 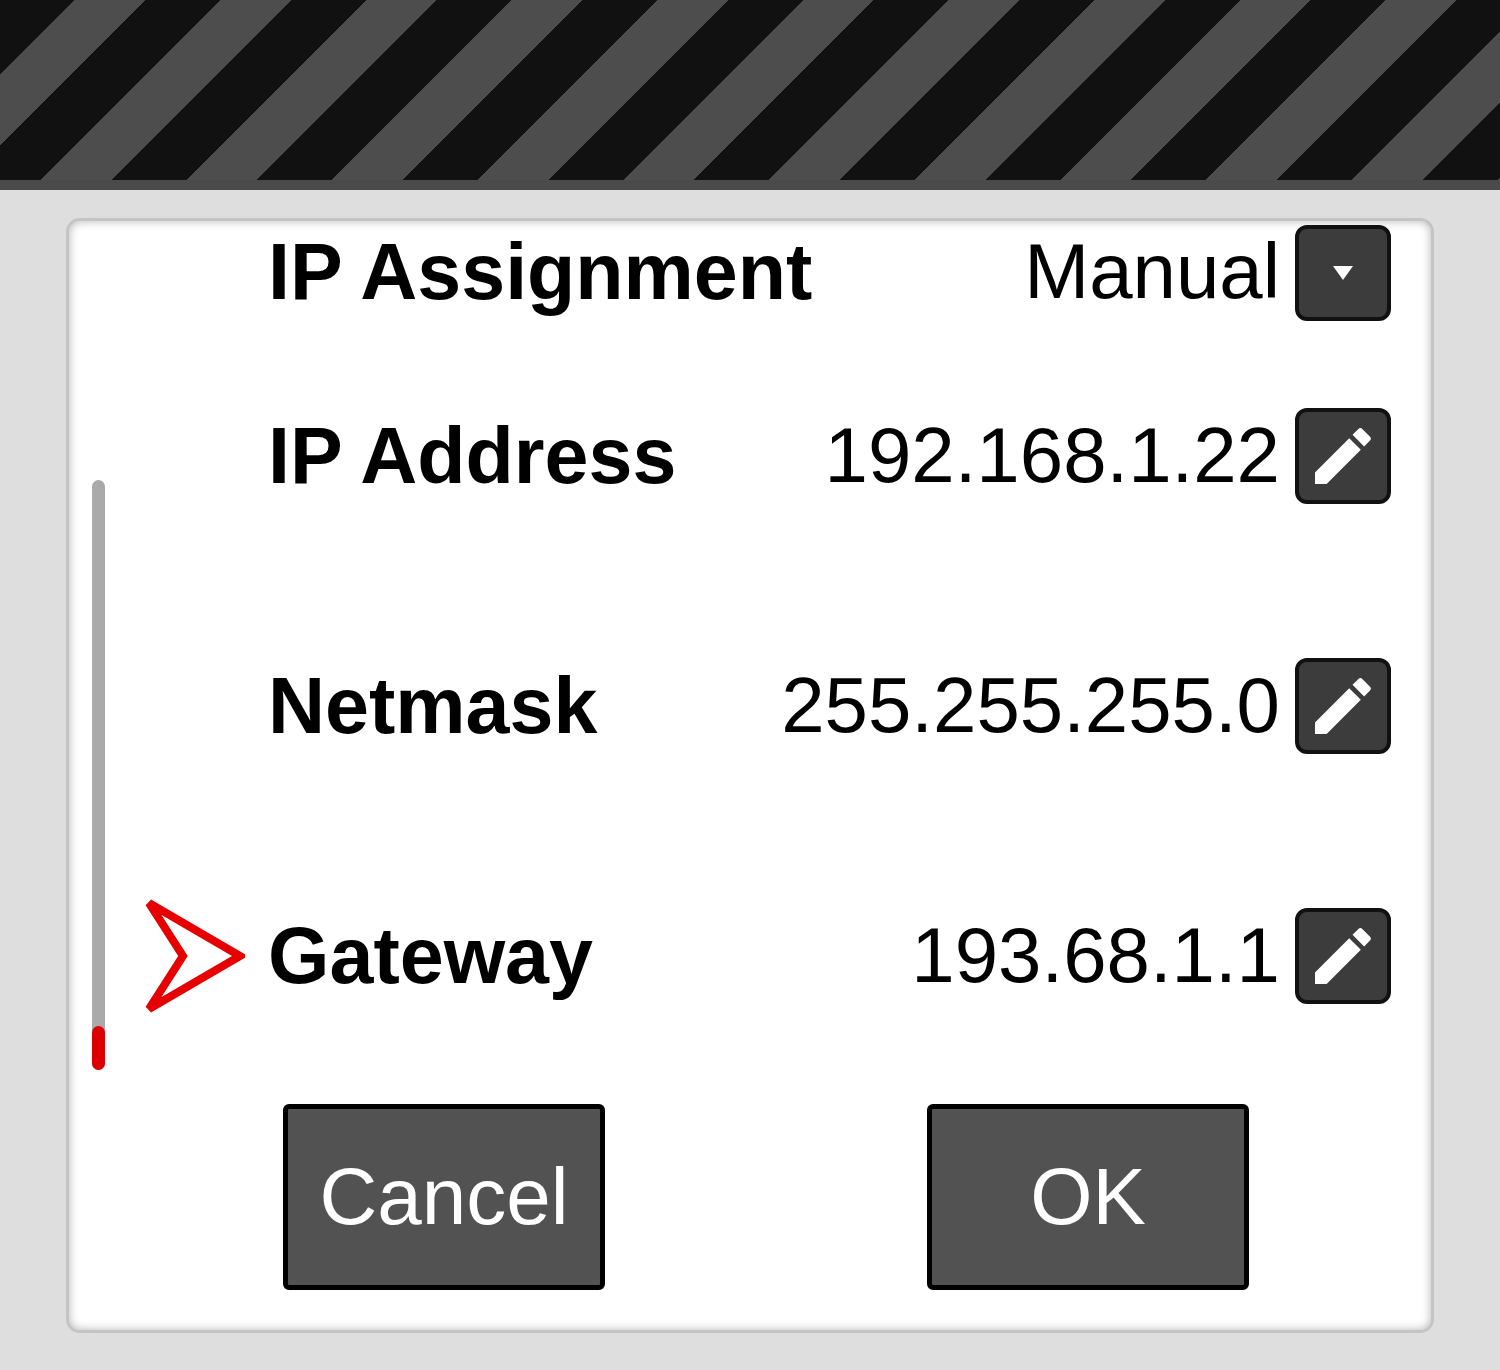 I want to click on scrollbar-thumb, so click(x=98, y=1048).